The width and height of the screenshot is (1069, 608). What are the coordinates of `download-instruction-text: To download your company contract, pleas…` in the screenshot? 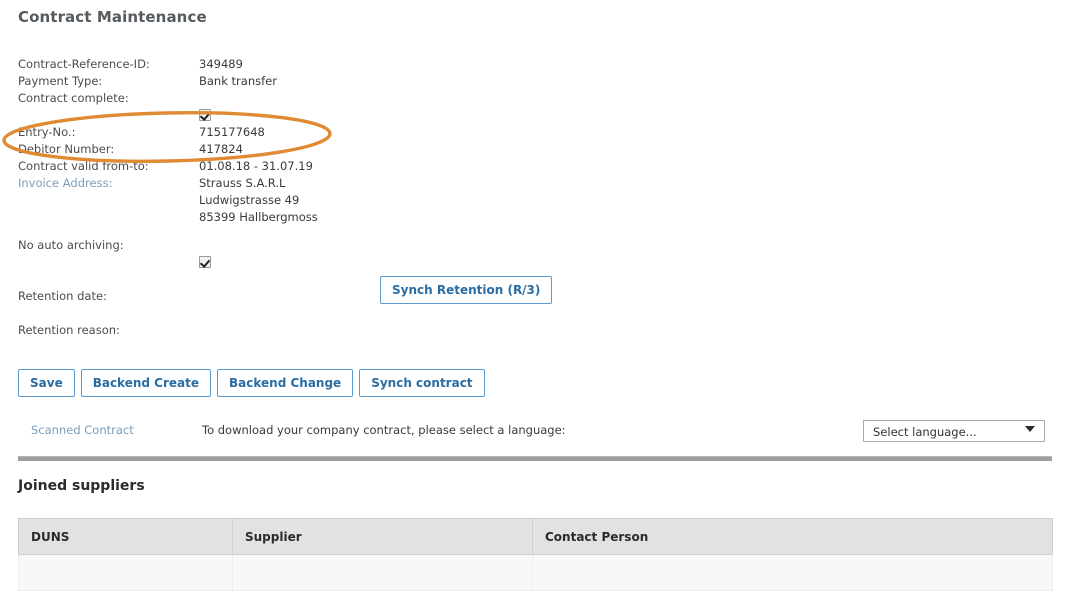 It's located at (384, 430).